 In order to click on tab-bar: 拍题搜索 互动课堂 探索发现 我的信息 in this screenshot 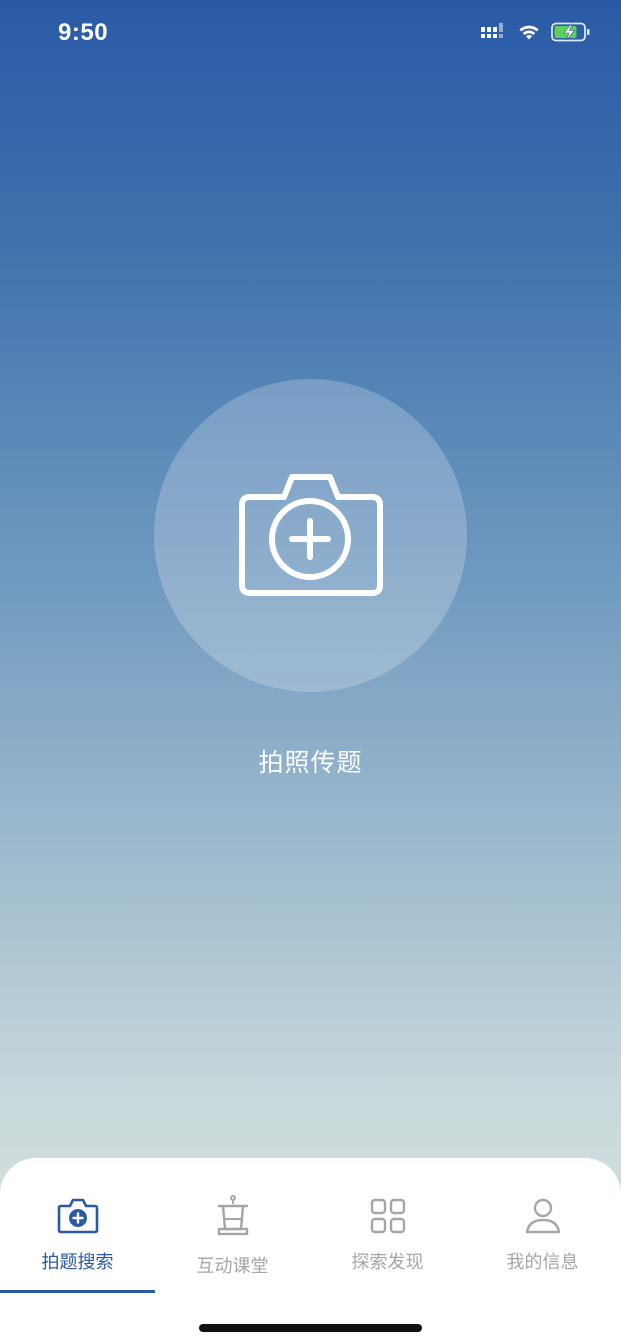, I will do `click(310, 1251)`.